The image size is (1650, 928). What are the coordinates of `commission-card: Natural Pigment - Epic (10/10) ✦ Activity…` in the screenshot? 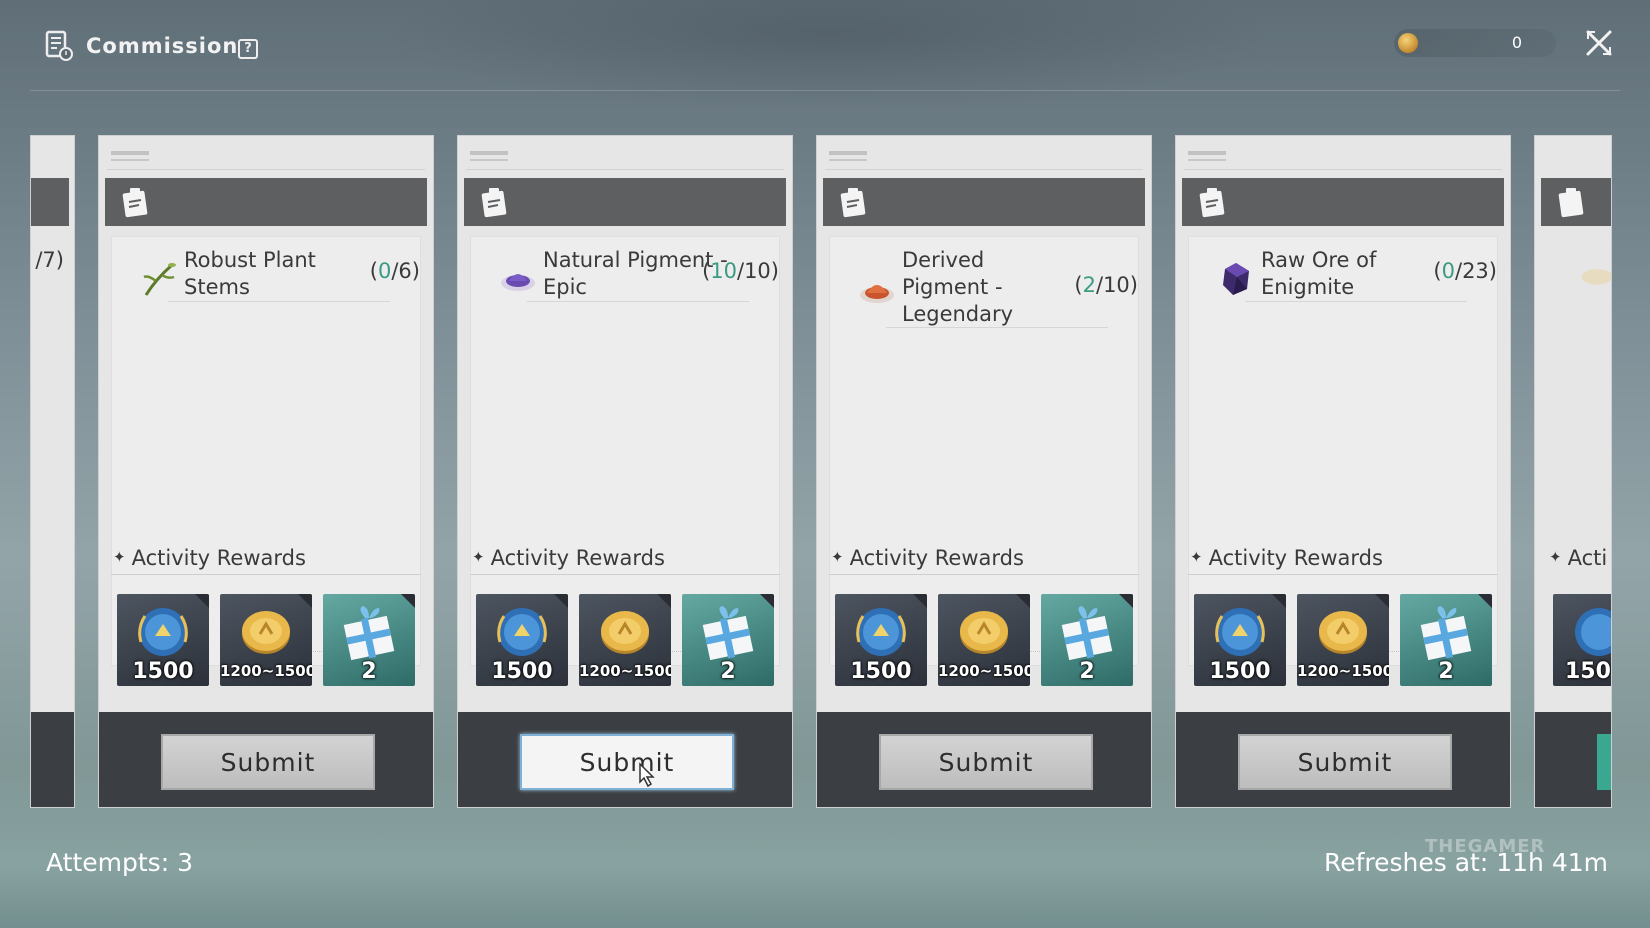 It's located at (625, 471).